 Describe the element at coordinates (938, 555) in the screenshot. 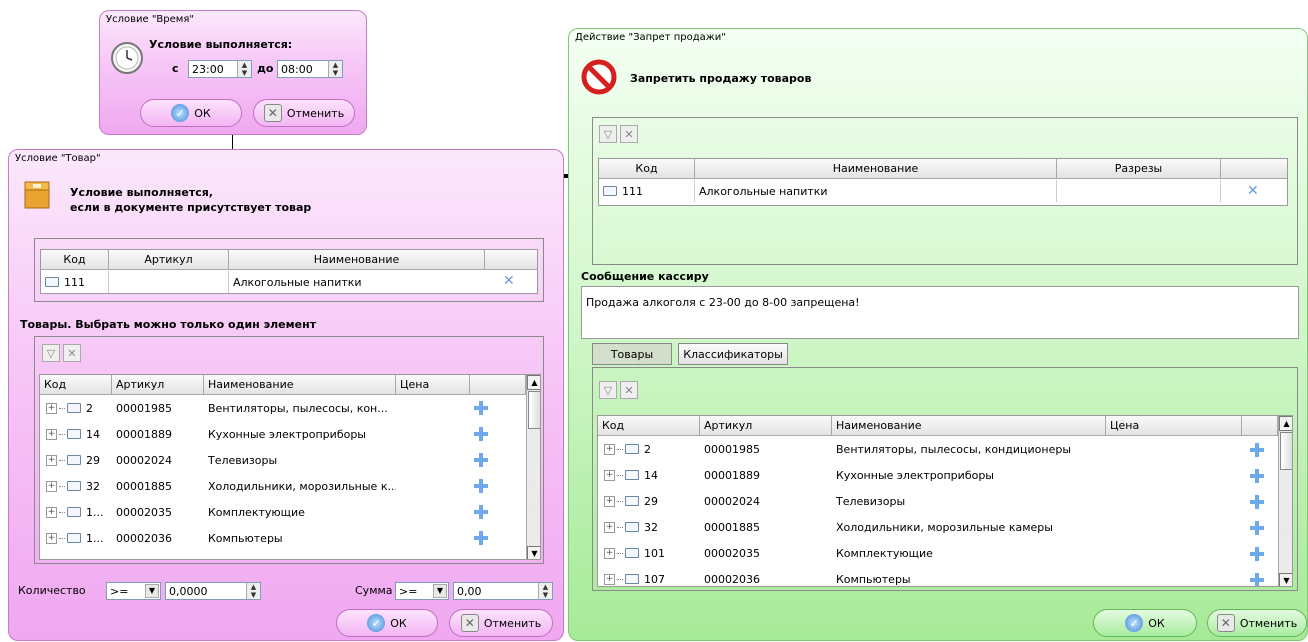

I see `list-item: +101 00002035 Комплектующие` at that location.